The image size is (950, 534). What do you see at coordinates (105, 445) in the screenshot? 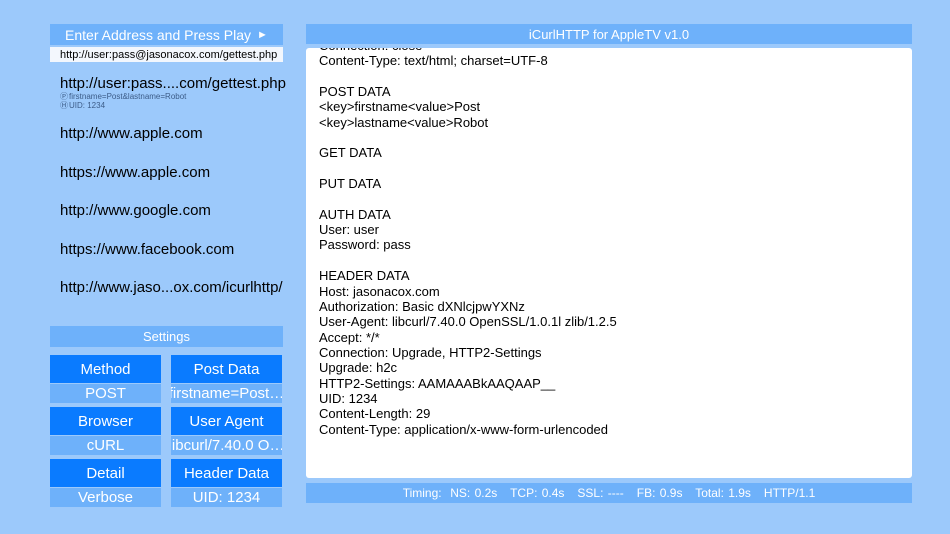
I see `browser-value: cURL` at bounding box center [105, 445].